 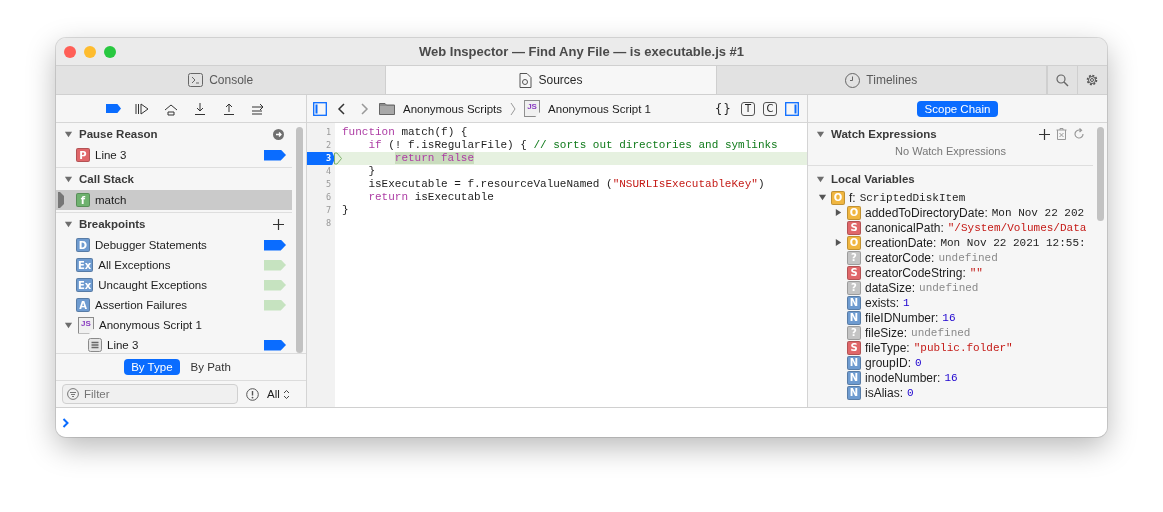 What do you see at coordinates (200, 108) in the screenshot?
I see `step-into-icon` at bounding box center [200, 108].